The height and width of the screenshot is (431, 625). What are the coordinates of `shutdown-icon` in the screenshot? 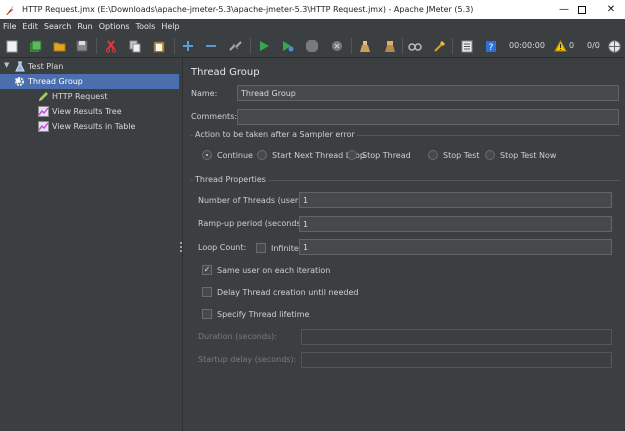 It's located at (337, 46).